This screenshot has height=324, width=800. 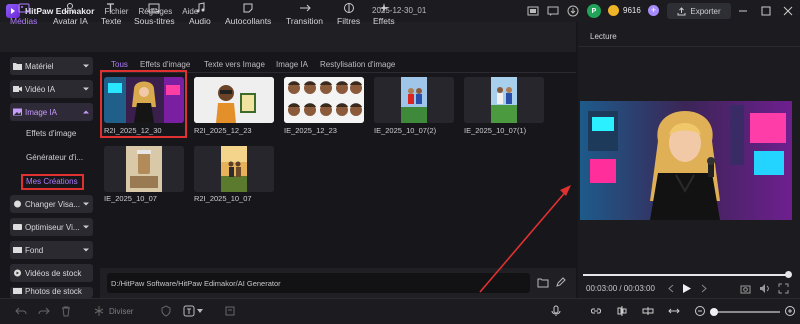 What do you see at coordinates (699, 11) in the screenshot?
I see `export-button: Exporter` at bounding box center [699, 11].